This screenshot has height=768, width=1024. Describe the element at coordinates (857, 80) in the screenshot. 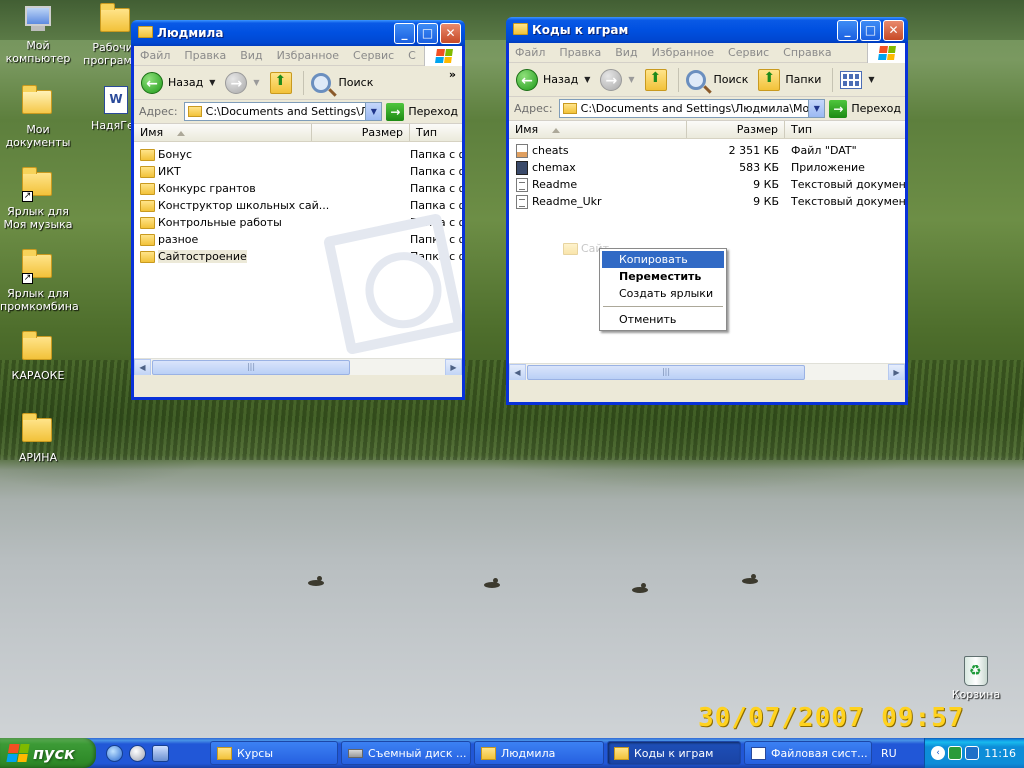

I see `views-button: ▼` at that location.